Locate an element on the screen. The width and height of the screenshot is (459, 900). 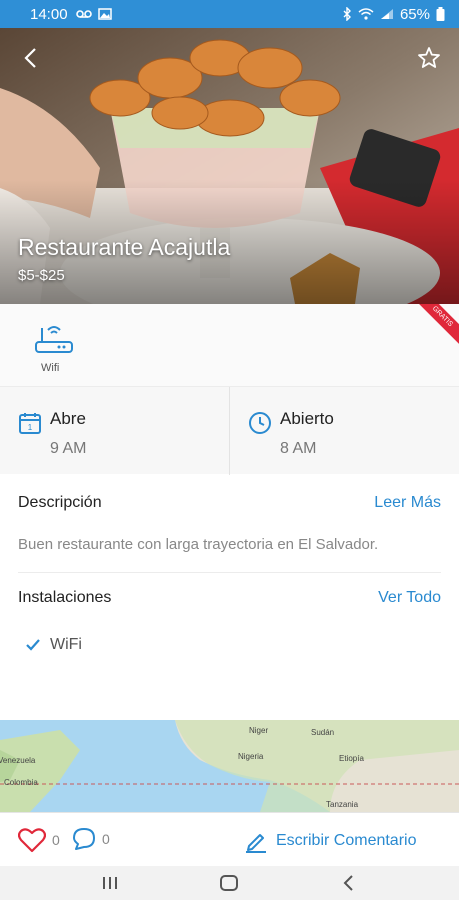
chevron-left-icon is located at coordinates (348, 883).